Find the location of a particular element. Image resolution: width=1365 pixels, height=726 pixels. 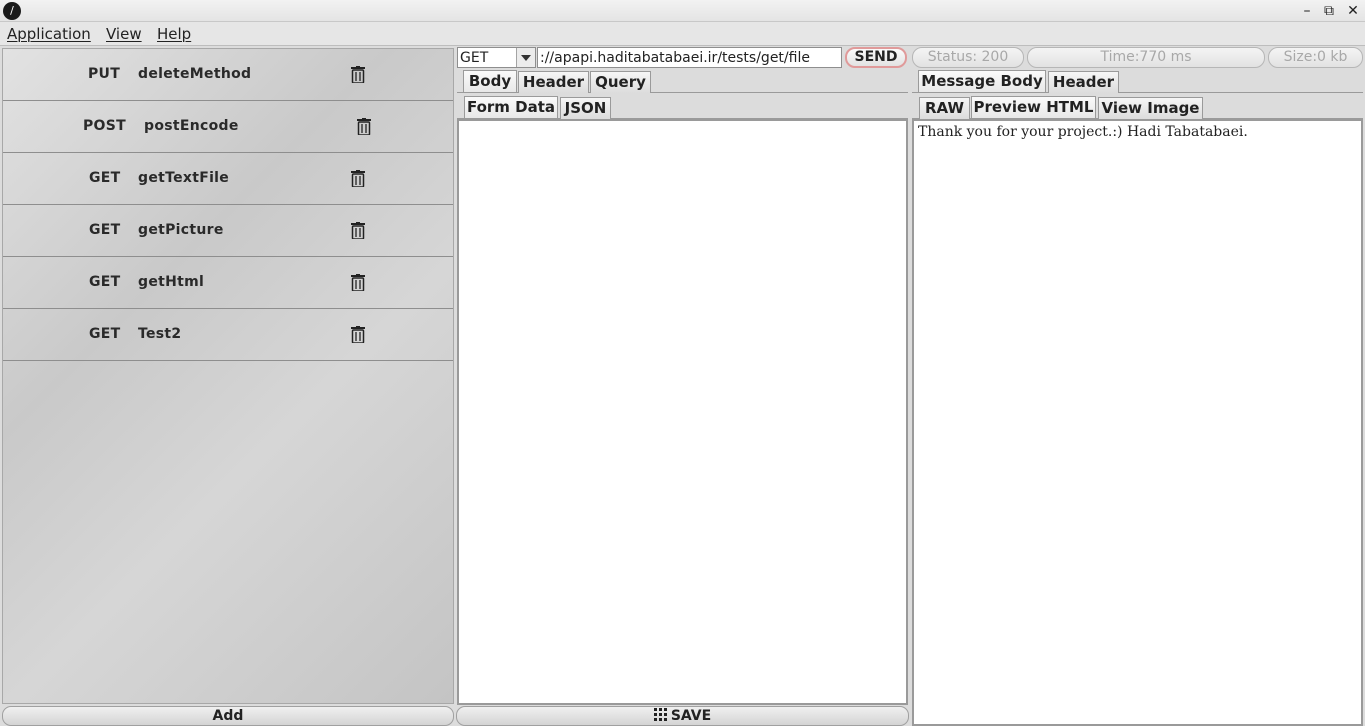

add-request-button: Add is located at coordinates (228, 716).